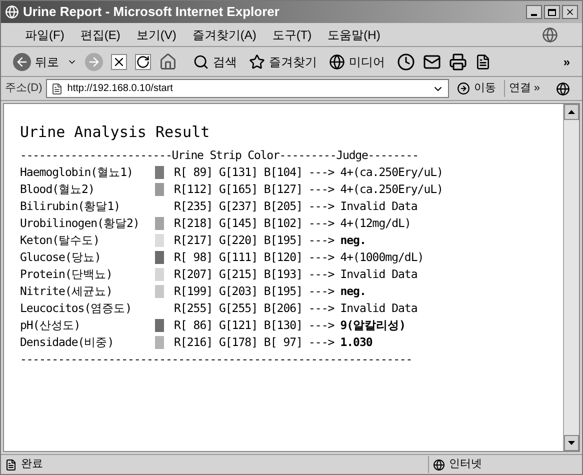 Image resolution: width=583 pixels, height=475 pixels. Describe the element at coordinates (156, 35) in the screenshot. I see `menu-item: 보기(V)` at that location.